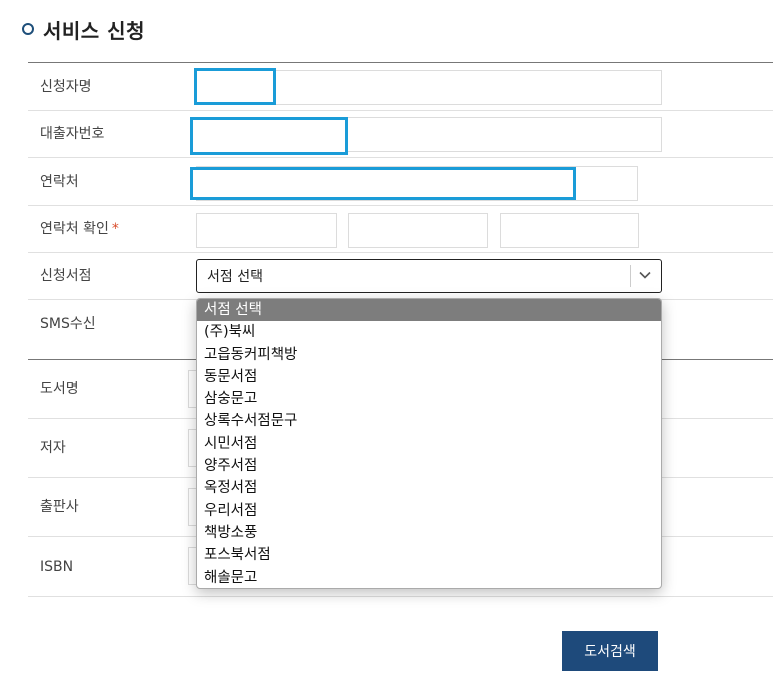 The width and height of the screenshot is (773, 700). I want to click on dropdown-option: 서점 선택, so click(429, 310).